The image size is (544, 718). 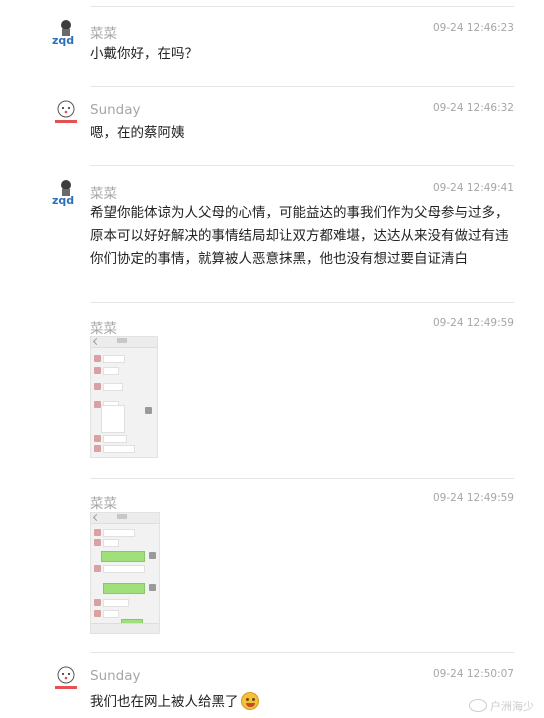 What do you see at coordinates (125, 628) in the screenshot?
I see `screenshot-input-bar` at bounding box center [125, 628].